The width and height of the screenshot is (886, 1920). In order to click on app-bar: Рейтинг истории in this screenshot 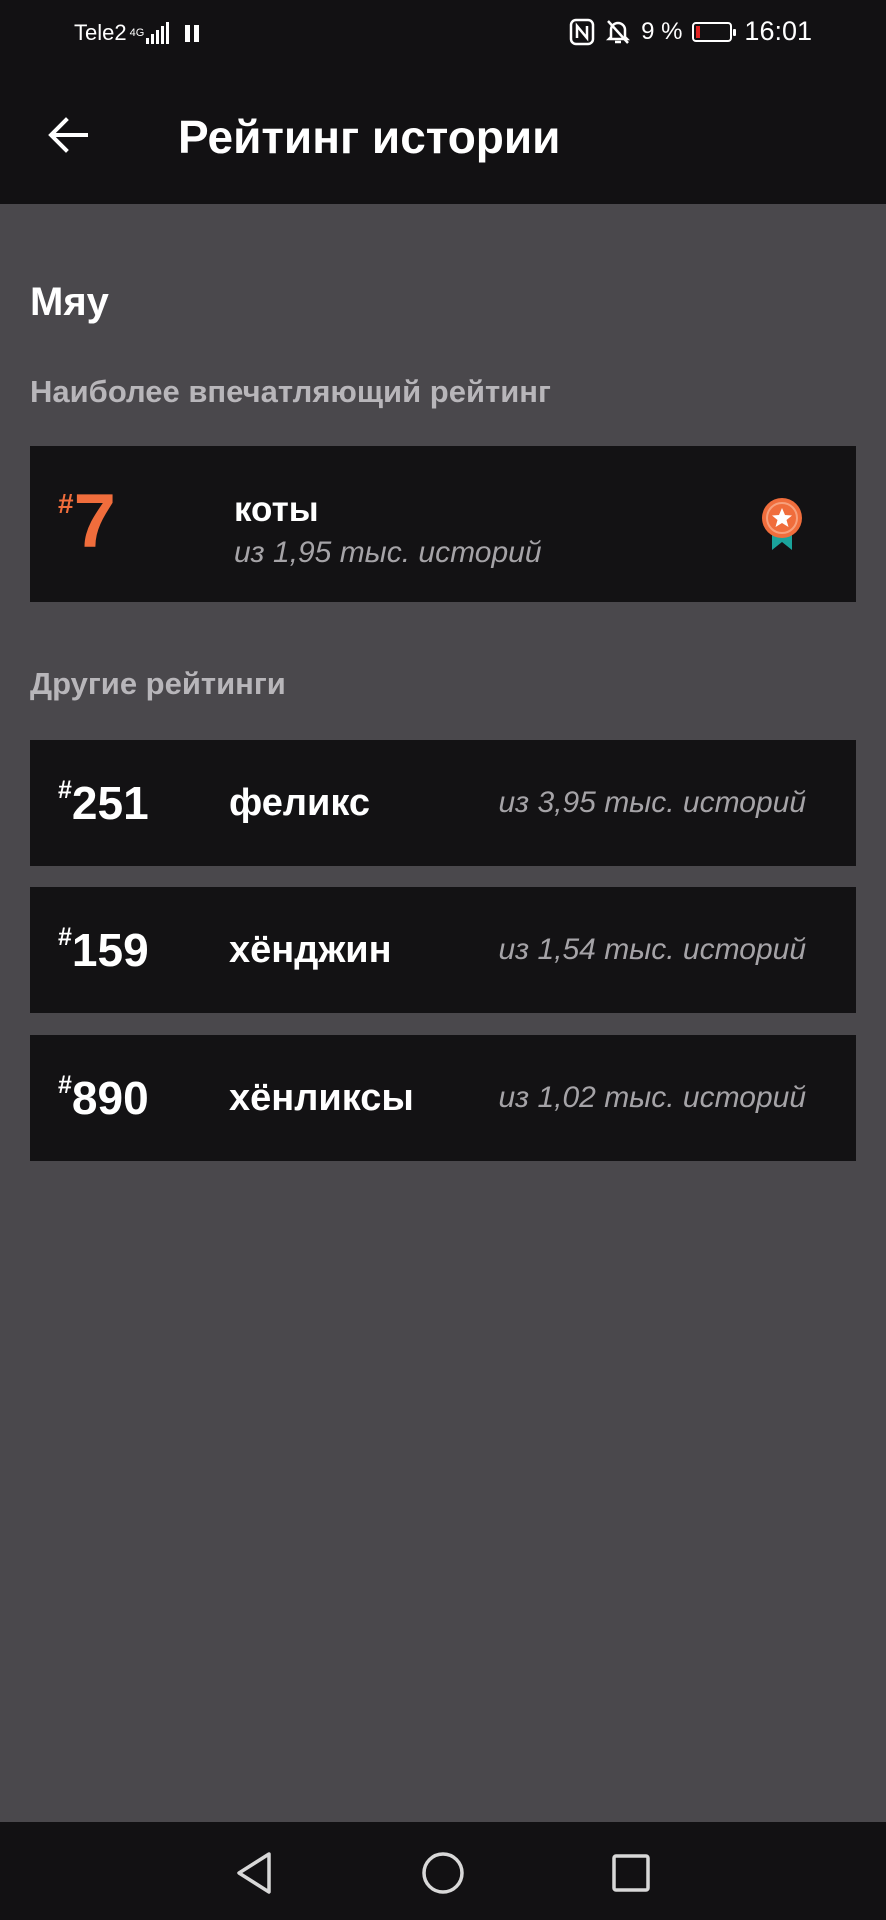, I will do `click(443, 135)`.